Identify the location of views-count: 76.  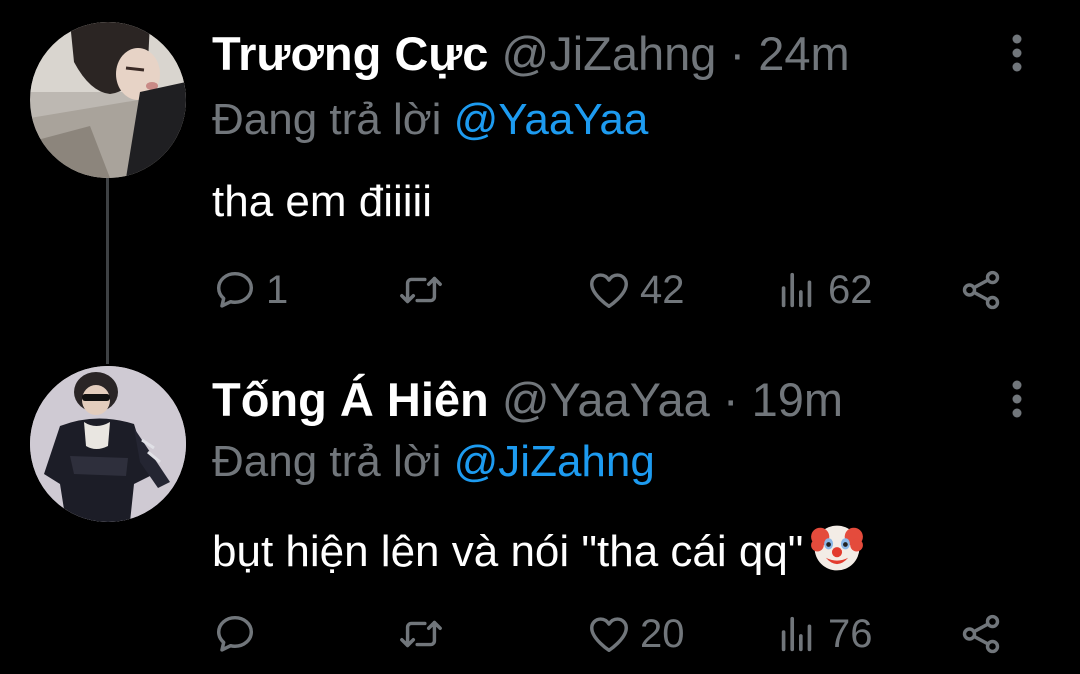
(850, 633).